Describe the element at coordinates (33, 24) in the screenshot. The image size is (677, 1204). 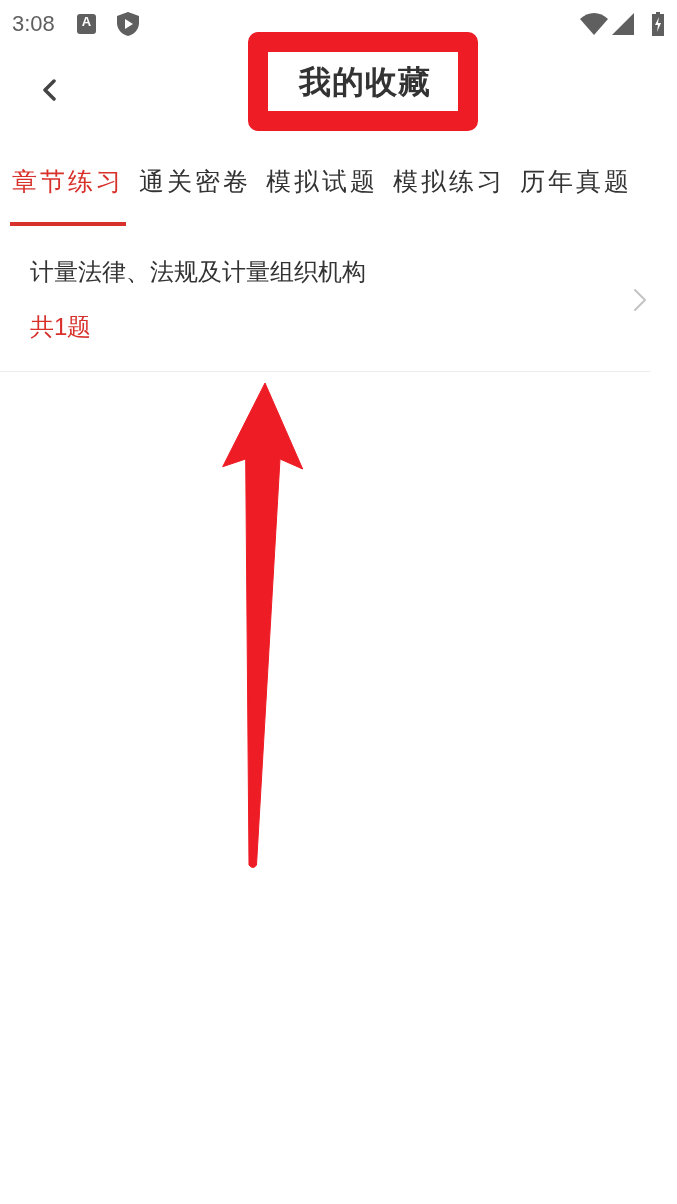
I see `status-time: 3:08` at that location.